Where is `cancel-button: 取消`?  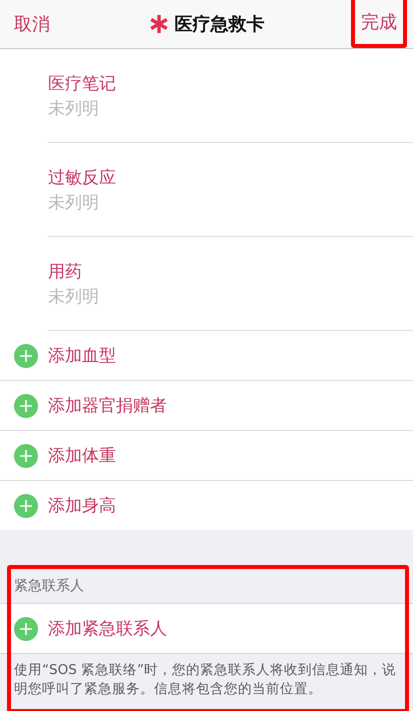 cancel-button: 取消 is located at coordinates (32, 24).